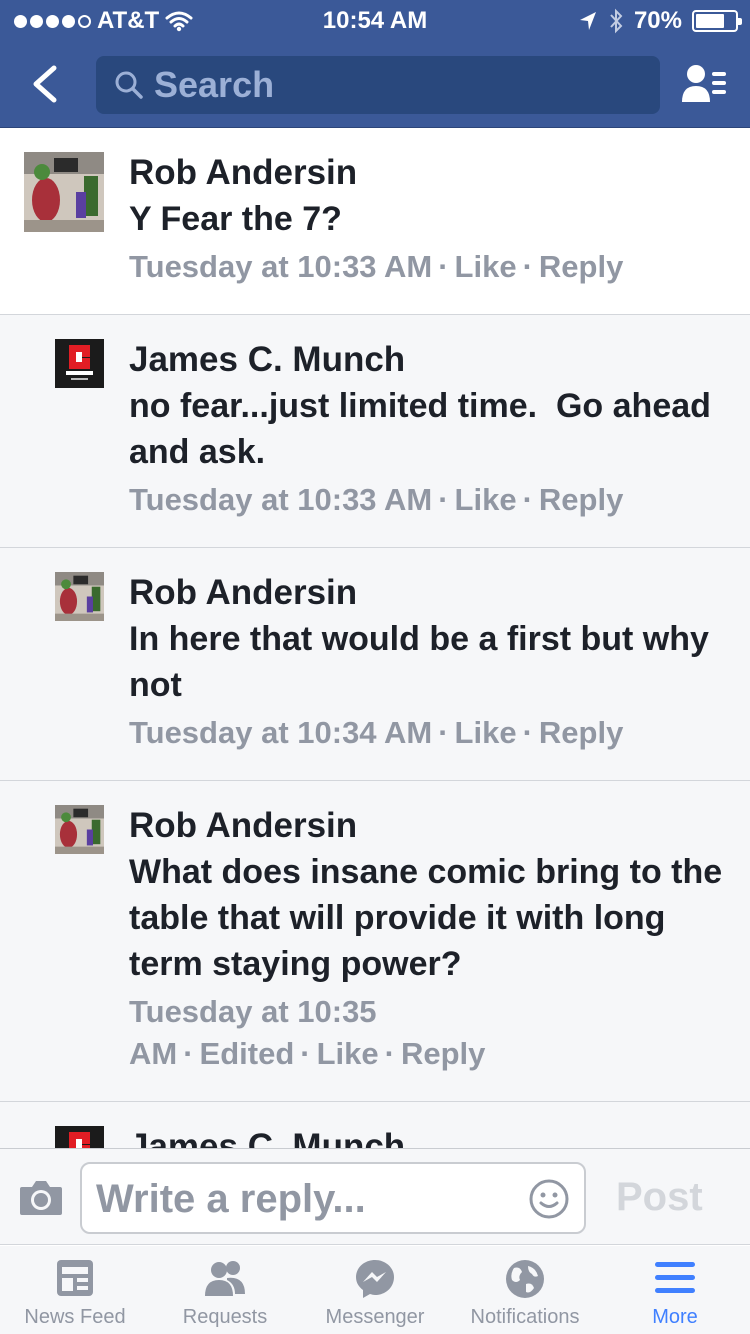 The height and width of the screenshot is (1334, 750). Describe the element at coordinates (394, 85) in the screenshot. I see `search-input` at that location.